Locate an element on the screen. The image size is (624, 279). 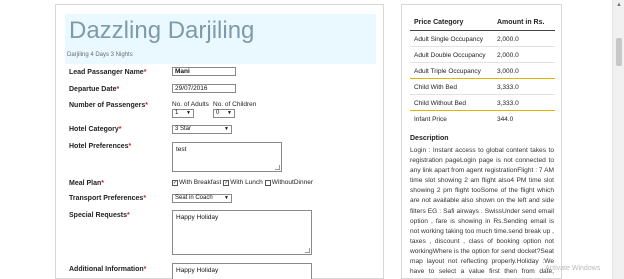
scroll-thumb is located at coordinates (619, 52).